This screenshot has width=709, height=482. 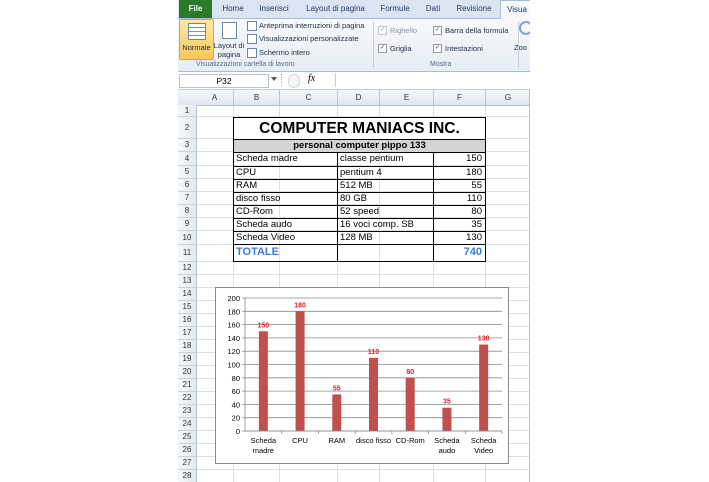 I want to click on y-tick-label: 80, so click(x=236, y=378).